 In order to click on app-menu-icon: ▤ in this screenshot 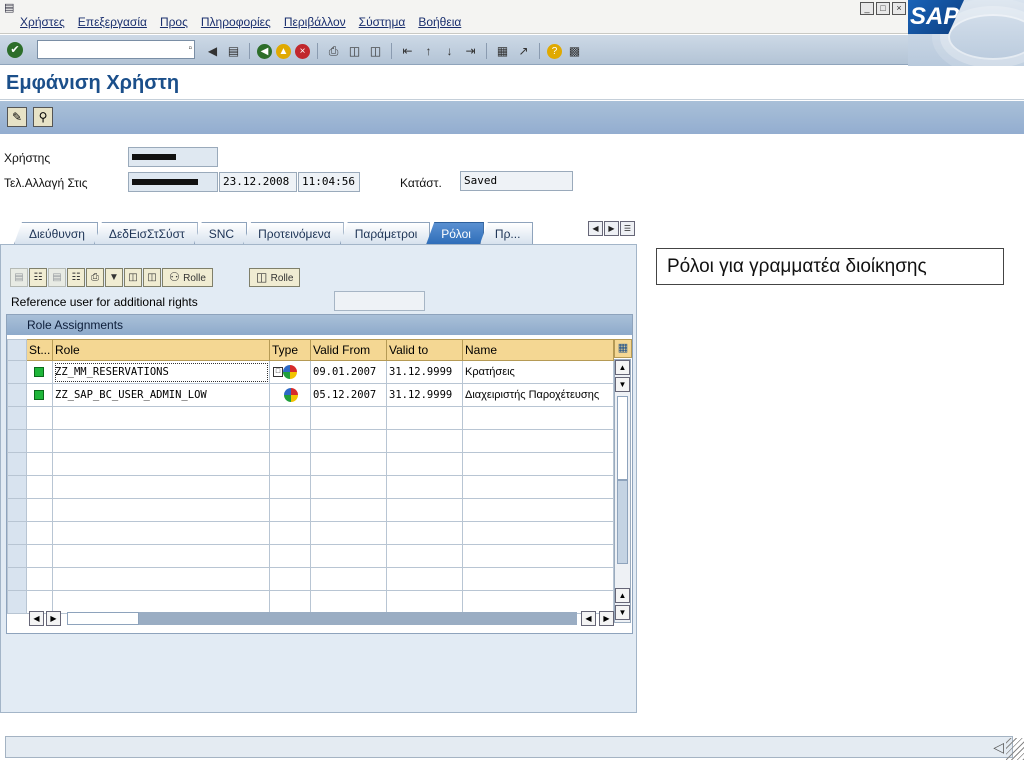, I will do `click(9, 7)`.